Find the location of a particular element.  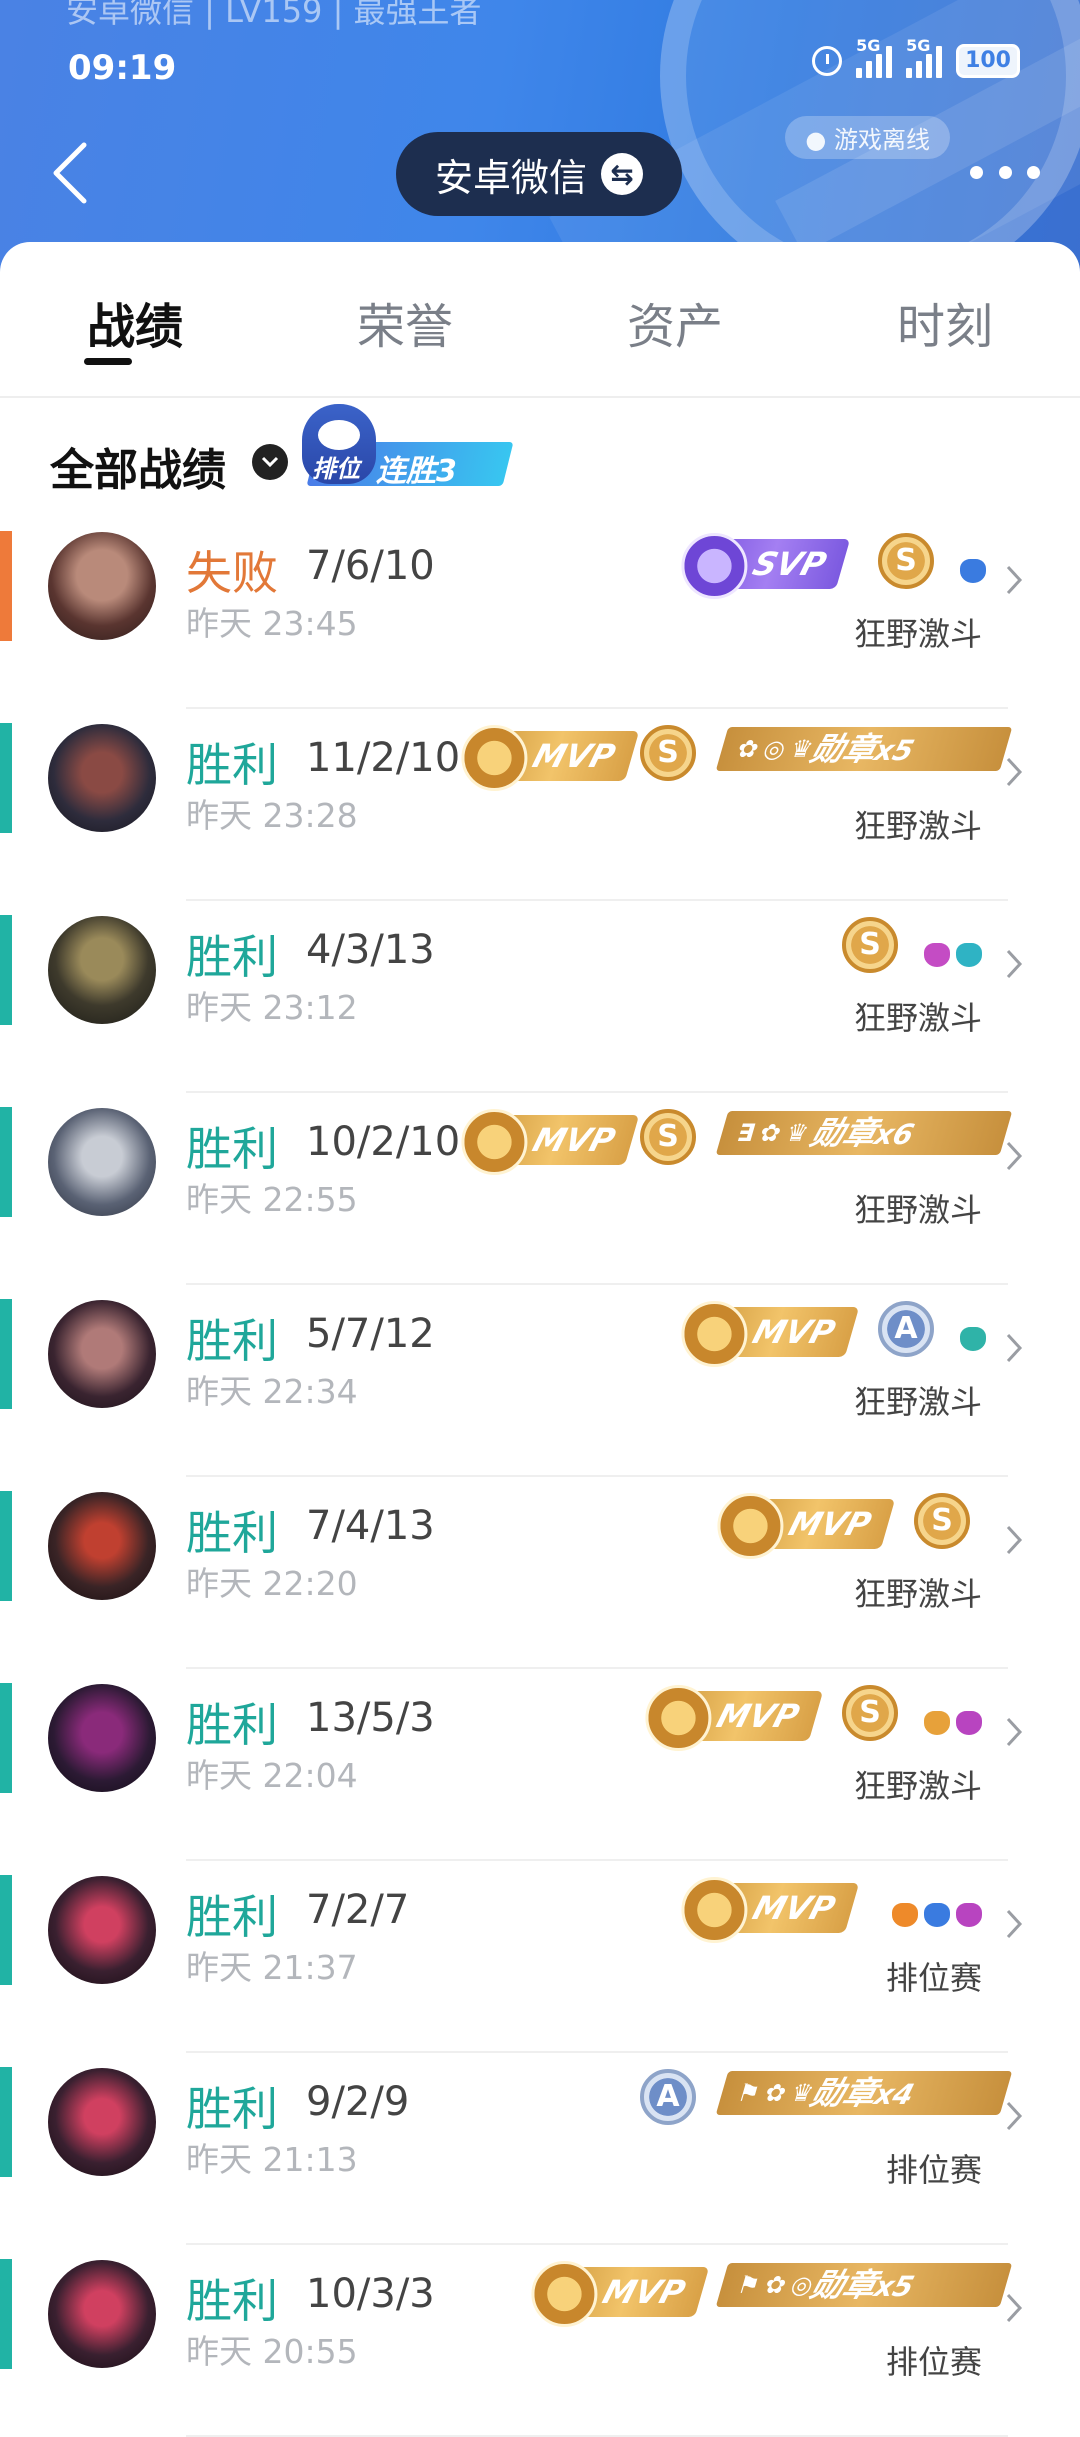

match-row: 胜利 5/7/12 昨天 22:34 MVP A 狂野激斗 is located at coordinates (540, 1381).